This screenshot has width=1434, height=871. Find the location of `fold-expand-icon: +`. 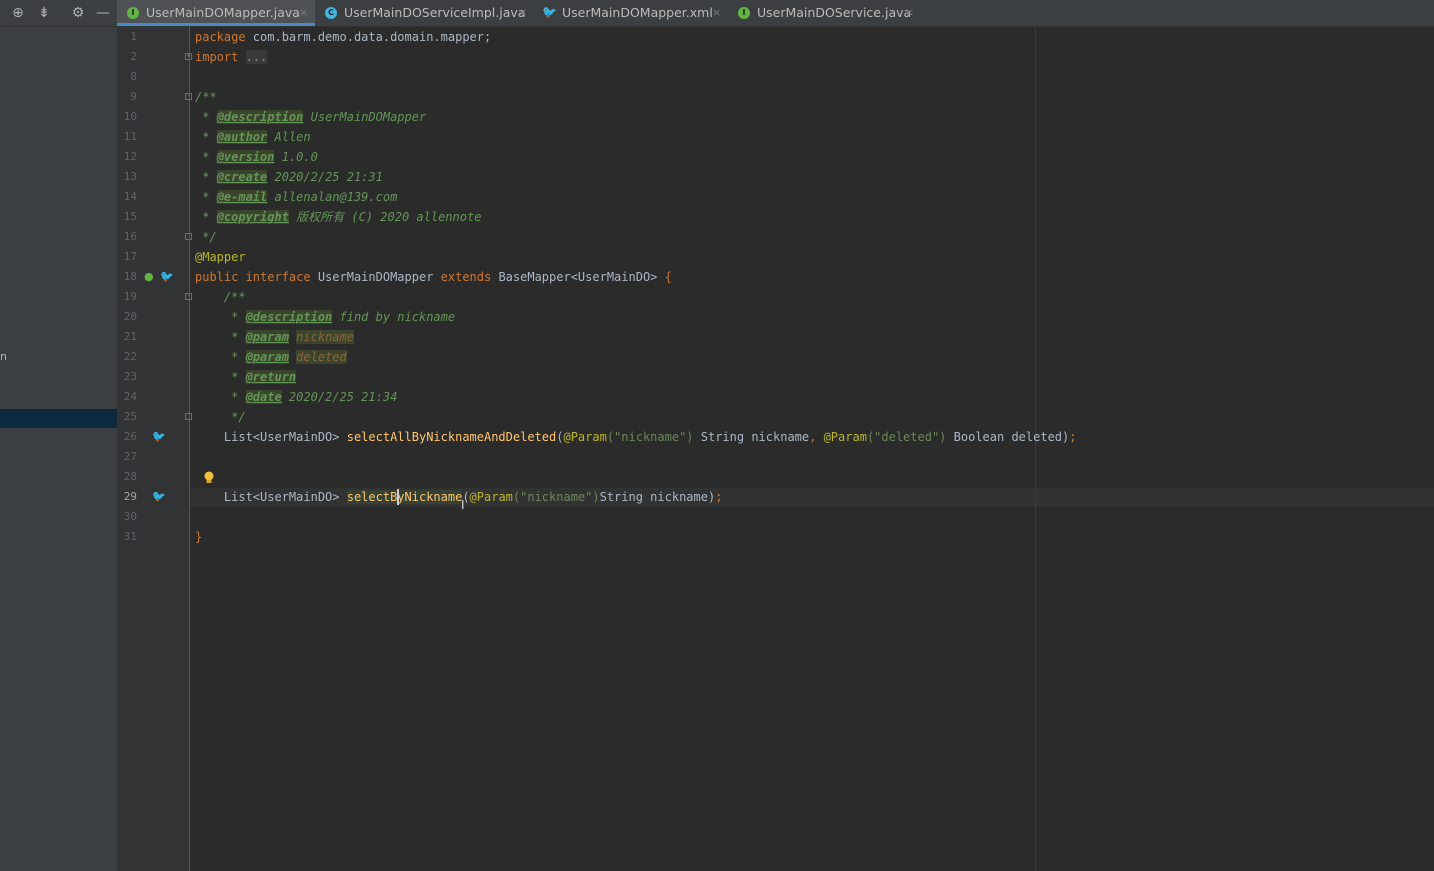

fold-expand-icon: + is located at coordinates (188, 56).